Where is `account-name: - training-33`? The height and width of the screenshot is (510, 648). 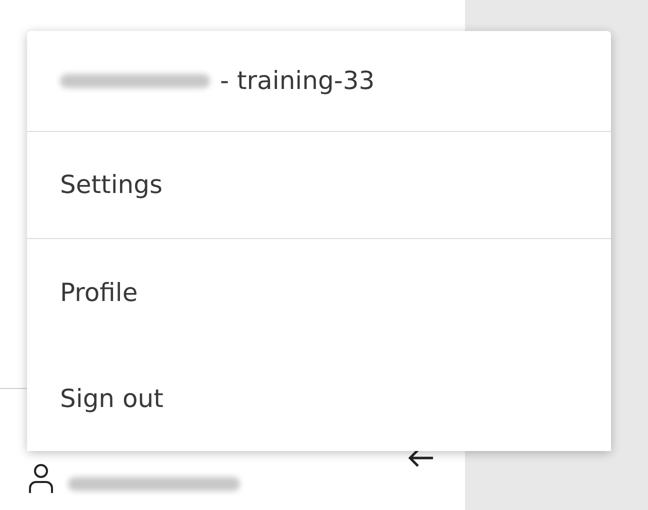
account-name: - training-33 is located at coordinates (297, 81).